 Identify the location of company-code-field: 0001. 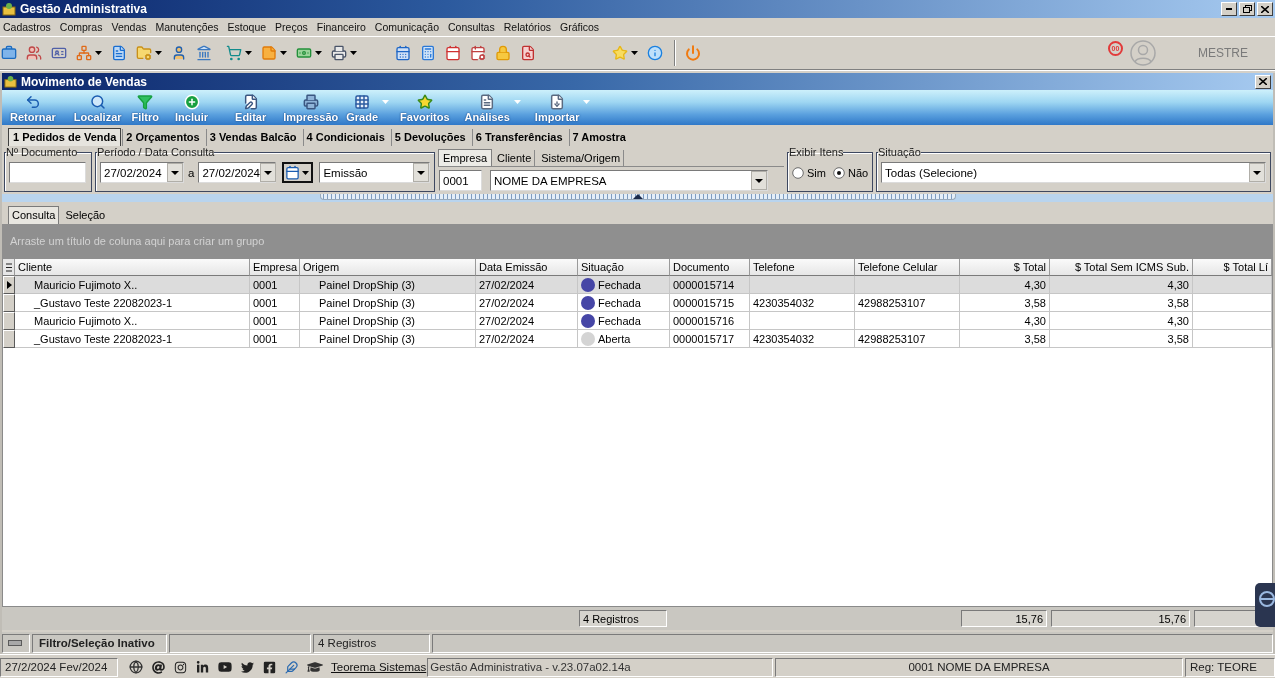
(460, 180).